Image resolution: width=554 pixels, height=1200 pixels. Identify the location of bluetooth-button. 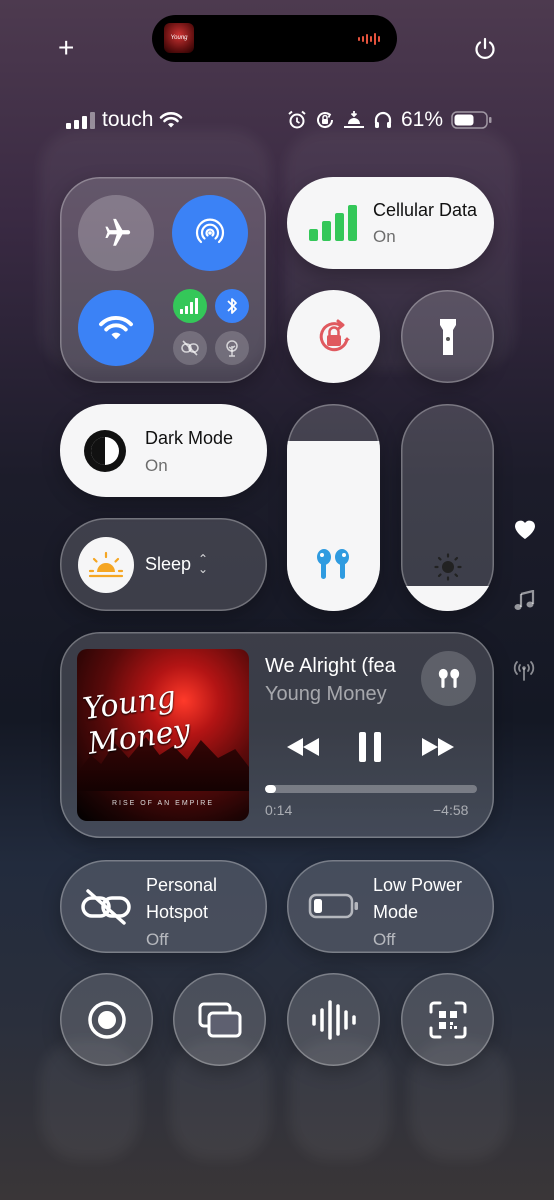
(232, 306).